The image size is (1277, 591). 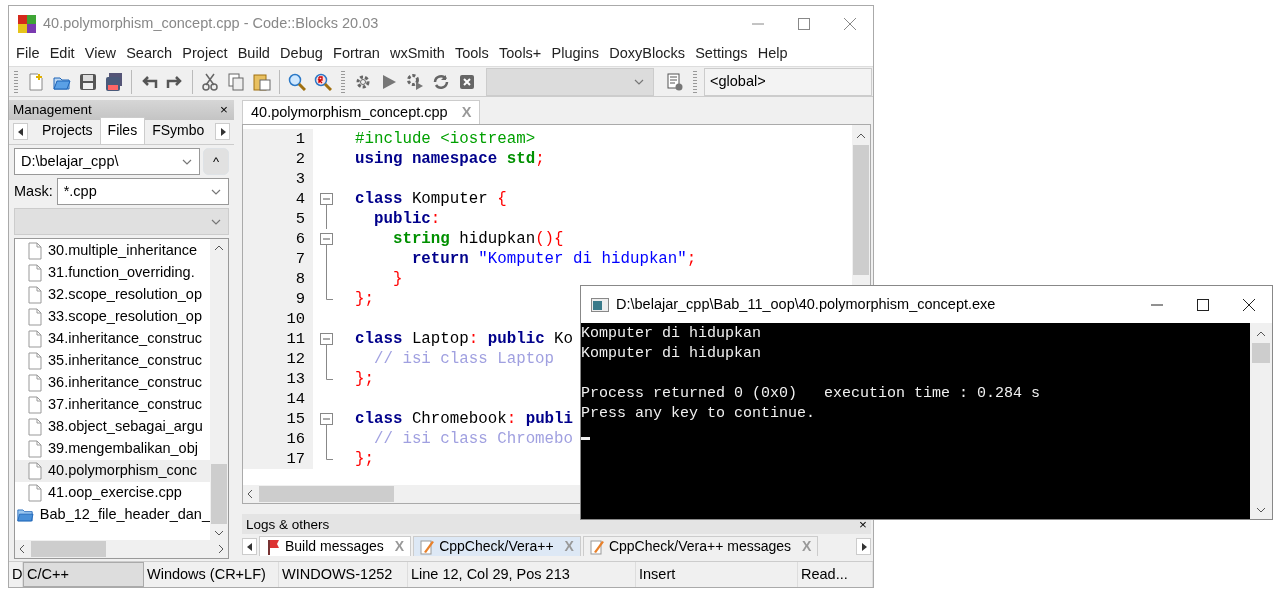 I want to click on tree-item: 36.inheritance_construc, so click(x=112, y=383).